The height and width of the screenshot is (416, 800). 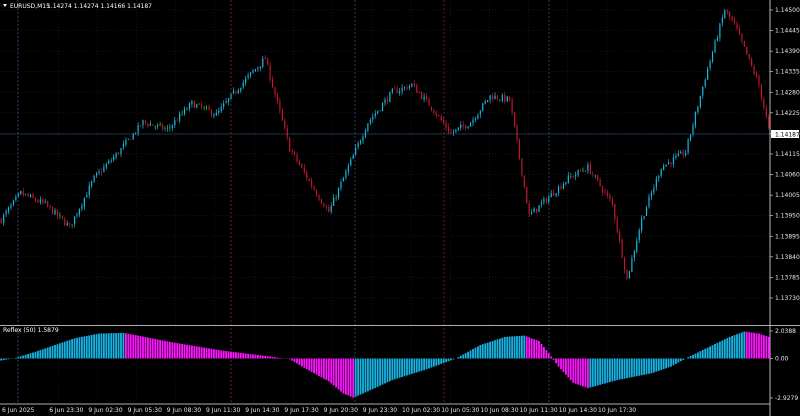 What do you see at coordinates (787, 216) in the screenshot?
I see `price-tick-label: 1.13950` at bounding box center [787, 216].